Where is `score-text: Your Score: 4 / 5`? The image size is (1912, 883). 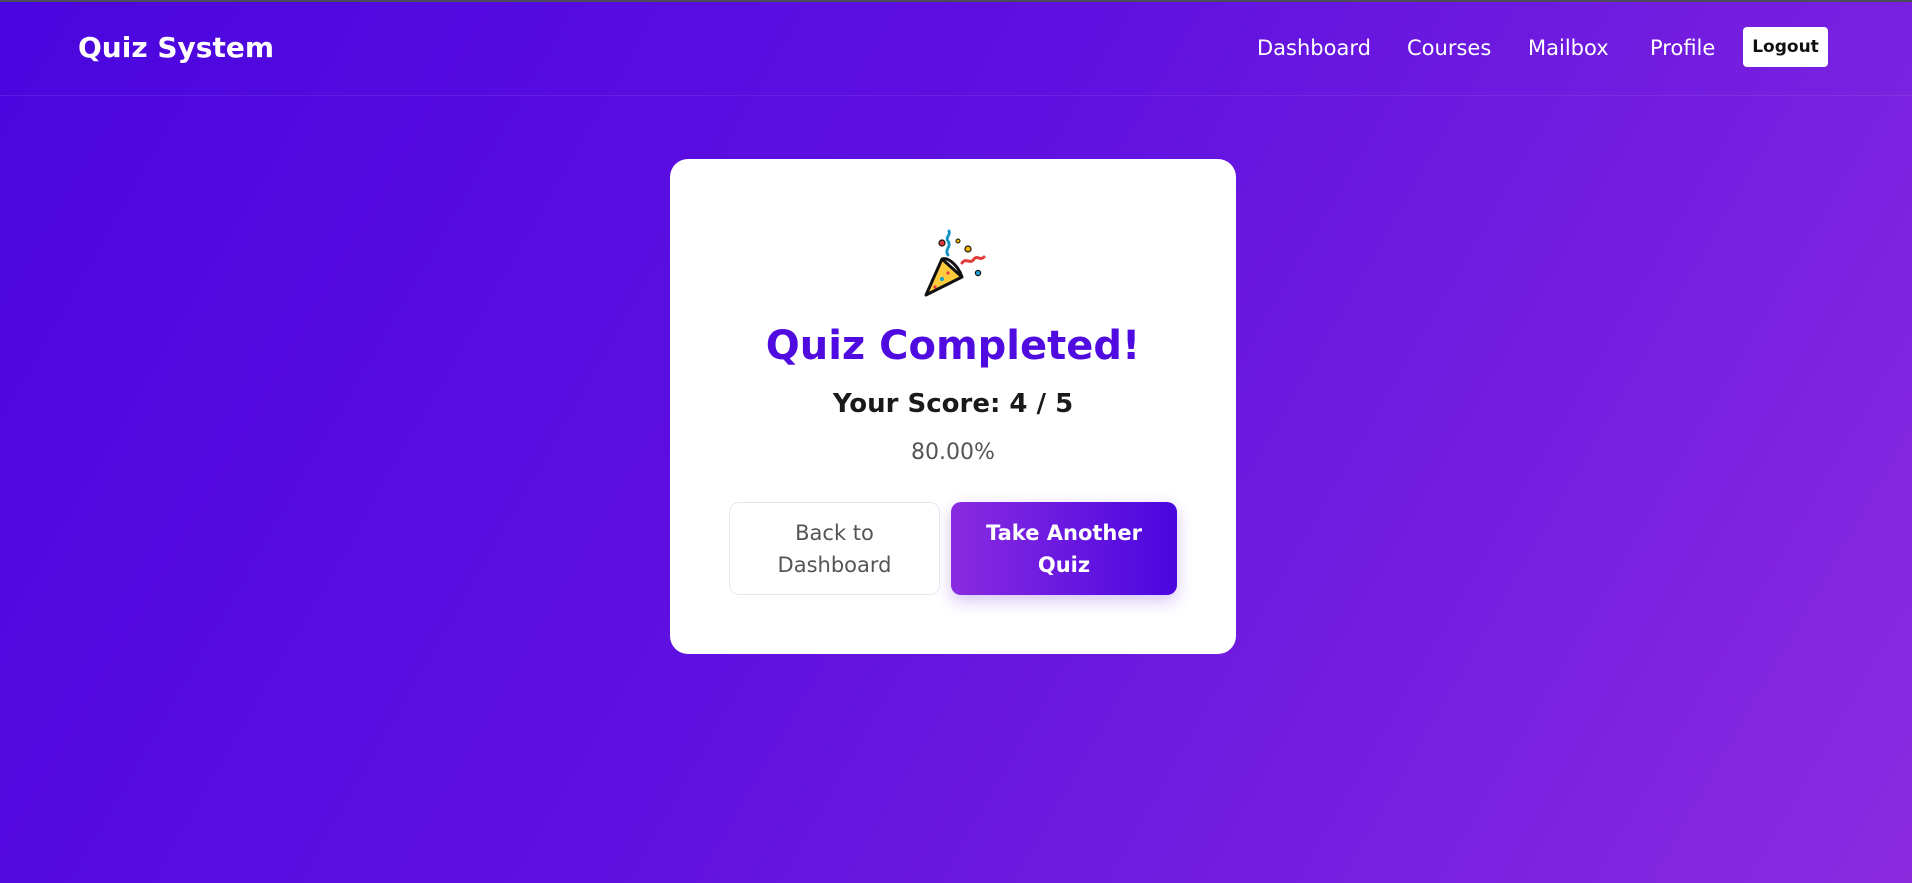 score-text: Your Score: 4 / 5 is located at coordinates (953, 404).